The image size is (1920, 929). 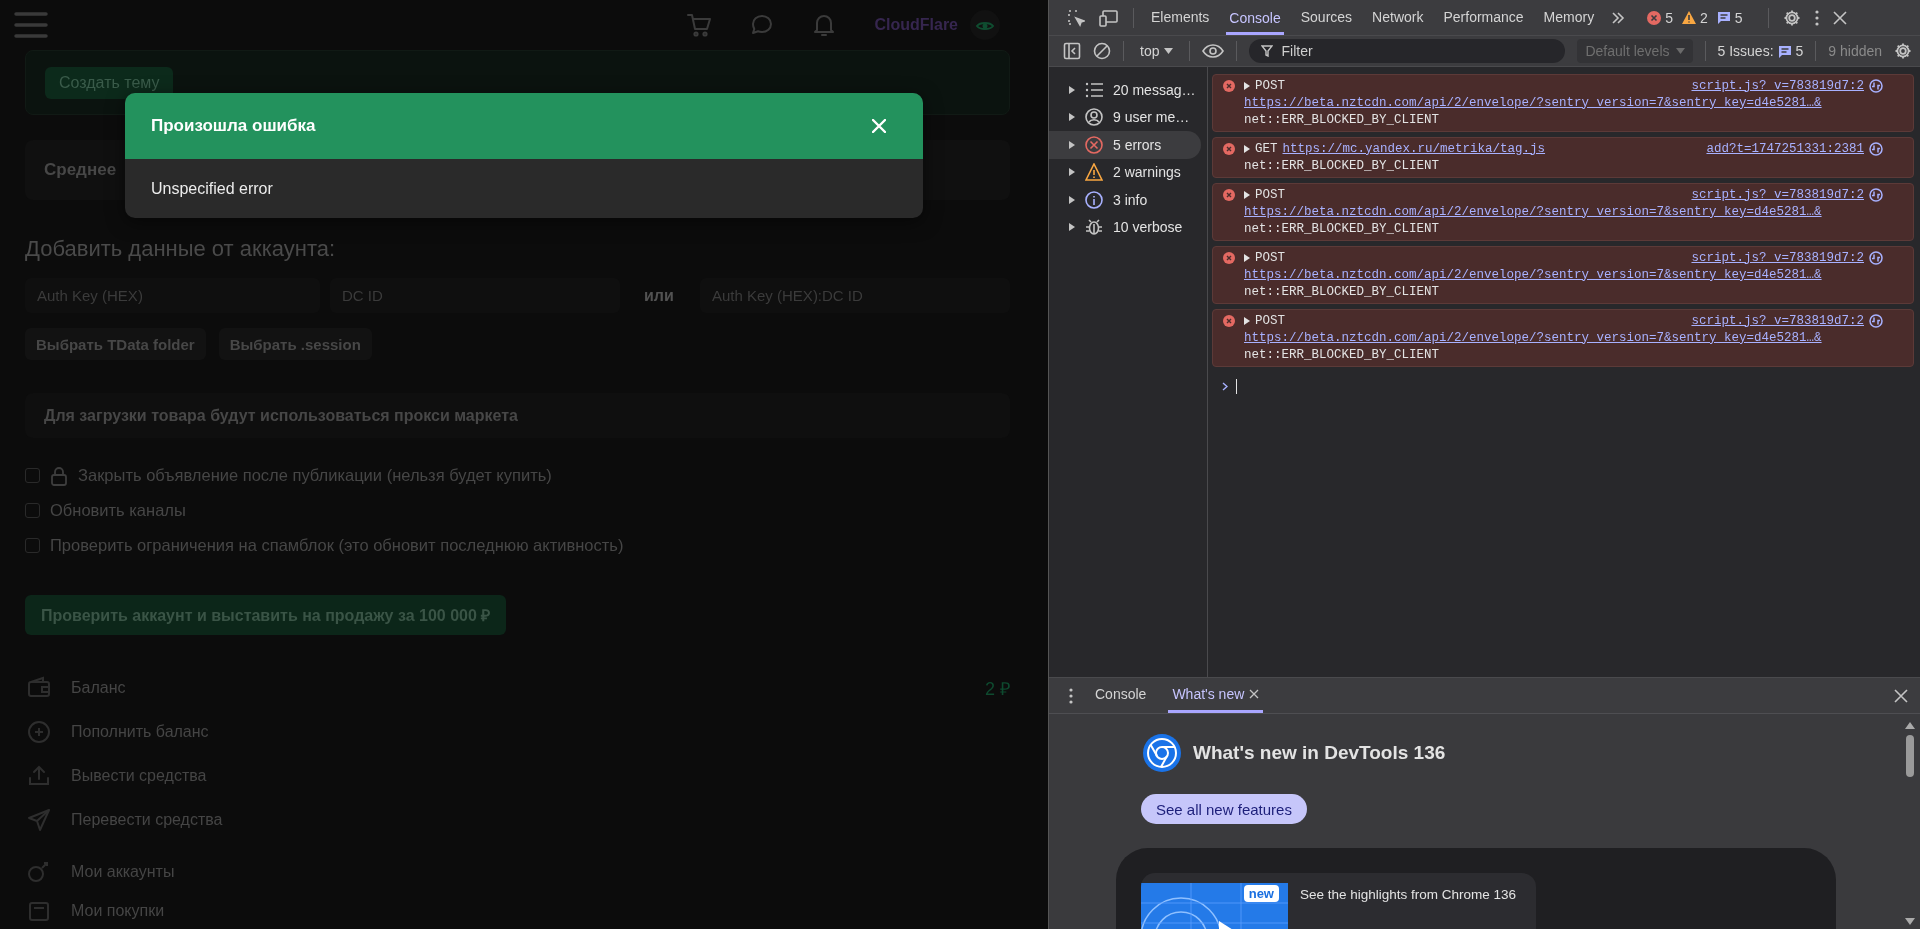 I want to click on send-icon, so click(x=39, y=820).